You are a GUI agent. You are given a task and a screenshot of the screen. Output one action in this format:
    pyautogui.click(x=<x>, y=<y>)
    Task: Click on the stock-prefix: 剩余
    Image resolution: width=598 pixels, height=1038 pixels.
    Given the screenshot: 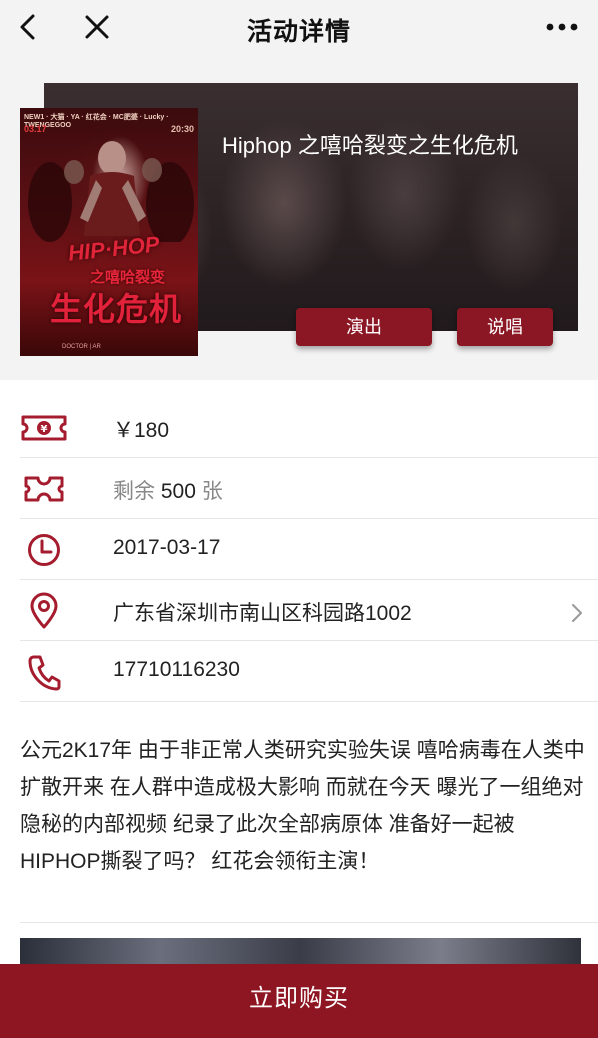 What is the action you would take?
    pyautogui.click(x=134, y=491)
    